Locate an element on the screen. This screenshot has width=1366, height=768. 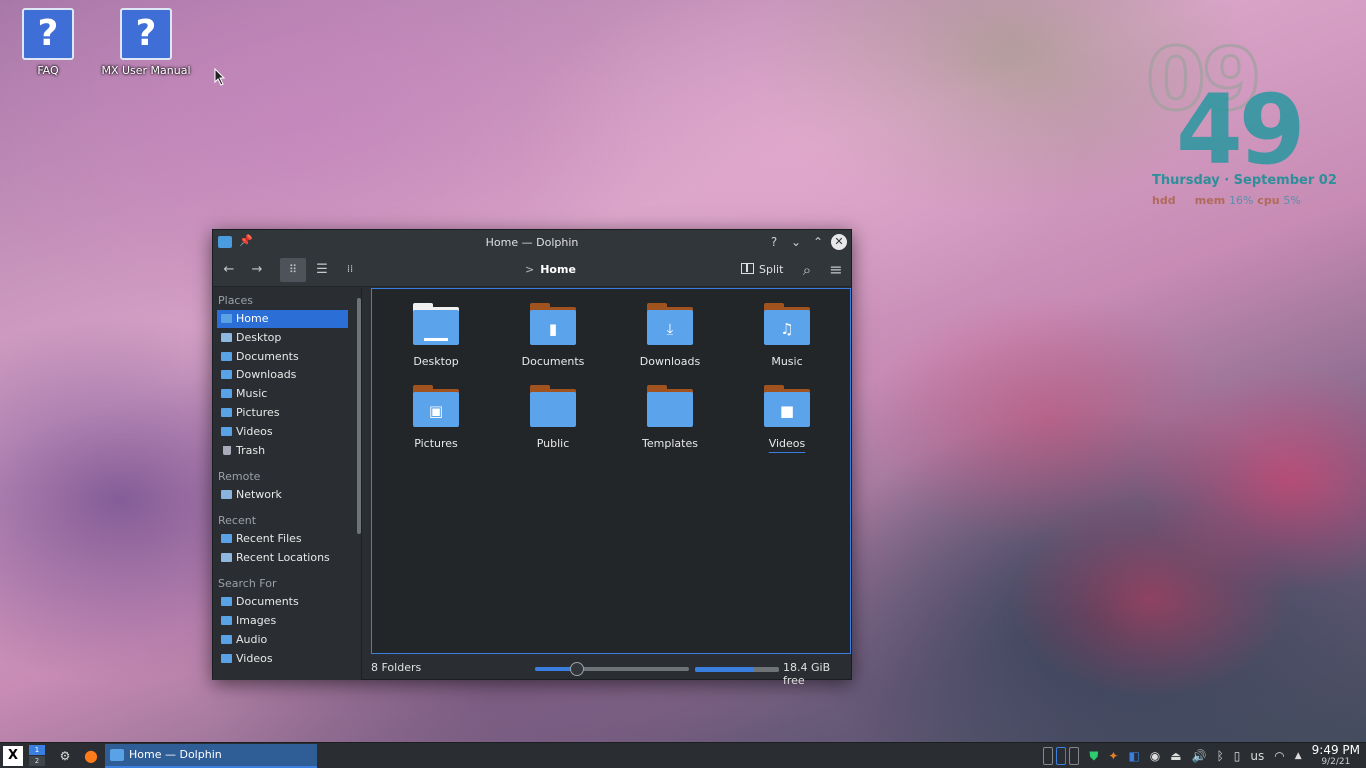
icons-view-button: ⠿ is located at coordinates (293, 270).